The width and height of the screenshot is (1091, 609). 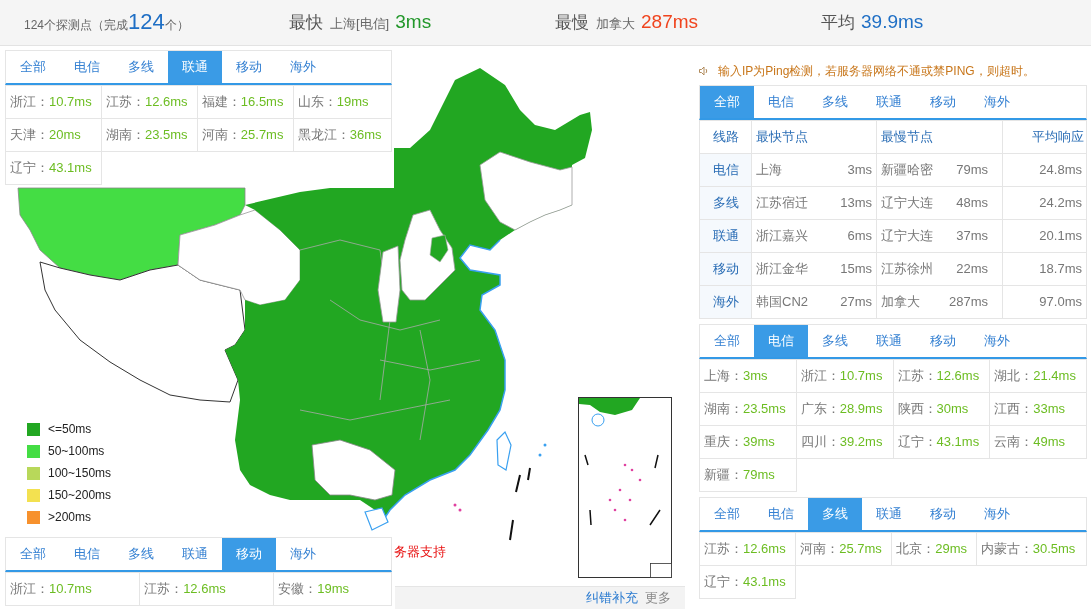 What do you see at coordinates (1006, 549) in the screenshot?
I see `region-label: 内蒙古：` at bounding box center [1006, 549].